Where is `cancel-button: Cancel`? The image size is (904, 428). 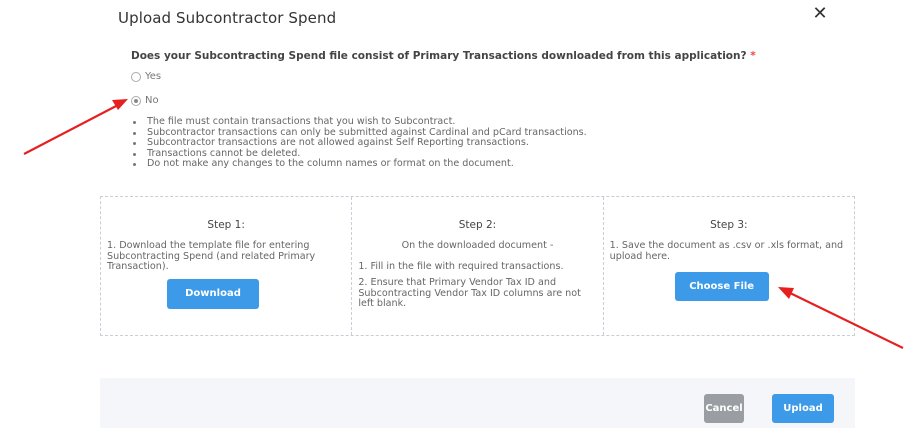
cancel-button: Cancel is located at coordinates (724, 408).